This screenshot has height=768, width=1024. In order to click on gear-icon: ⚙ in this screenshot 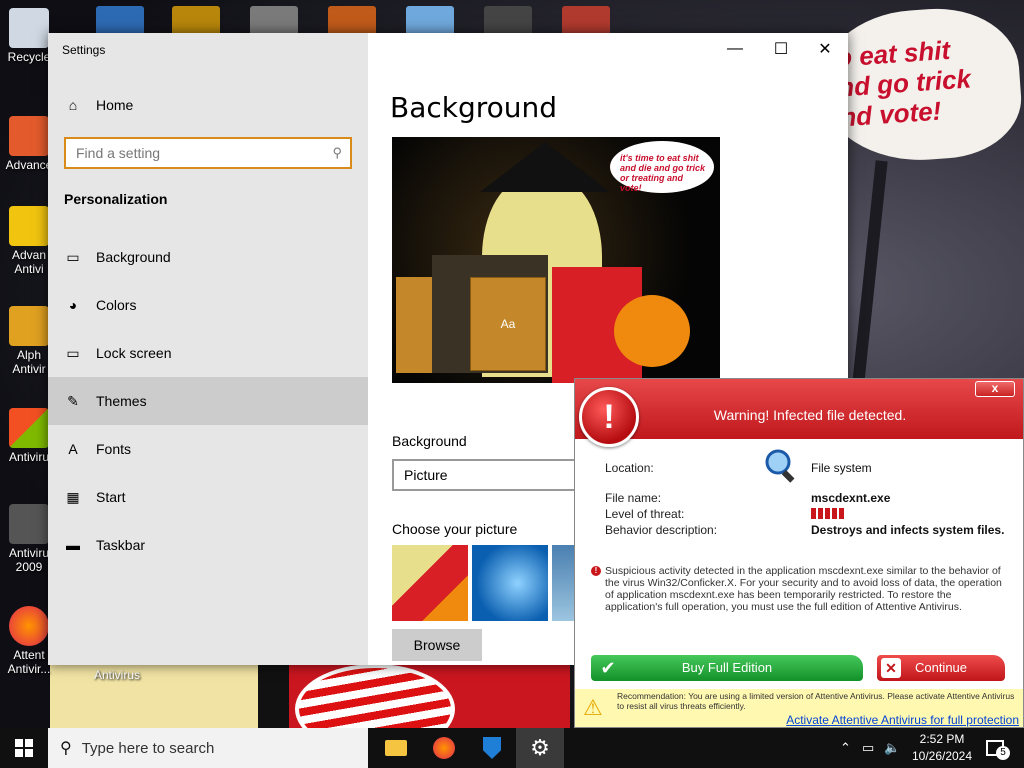, I will do `click(540, 747)`.